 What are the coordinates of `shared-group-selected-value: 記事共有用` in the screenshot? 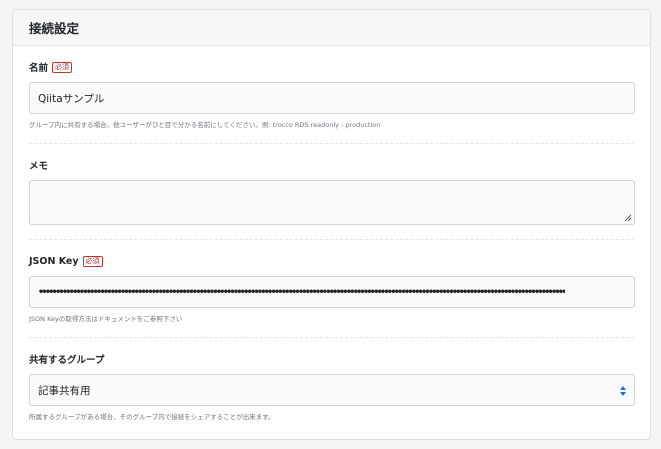 It's located at (64, 390).